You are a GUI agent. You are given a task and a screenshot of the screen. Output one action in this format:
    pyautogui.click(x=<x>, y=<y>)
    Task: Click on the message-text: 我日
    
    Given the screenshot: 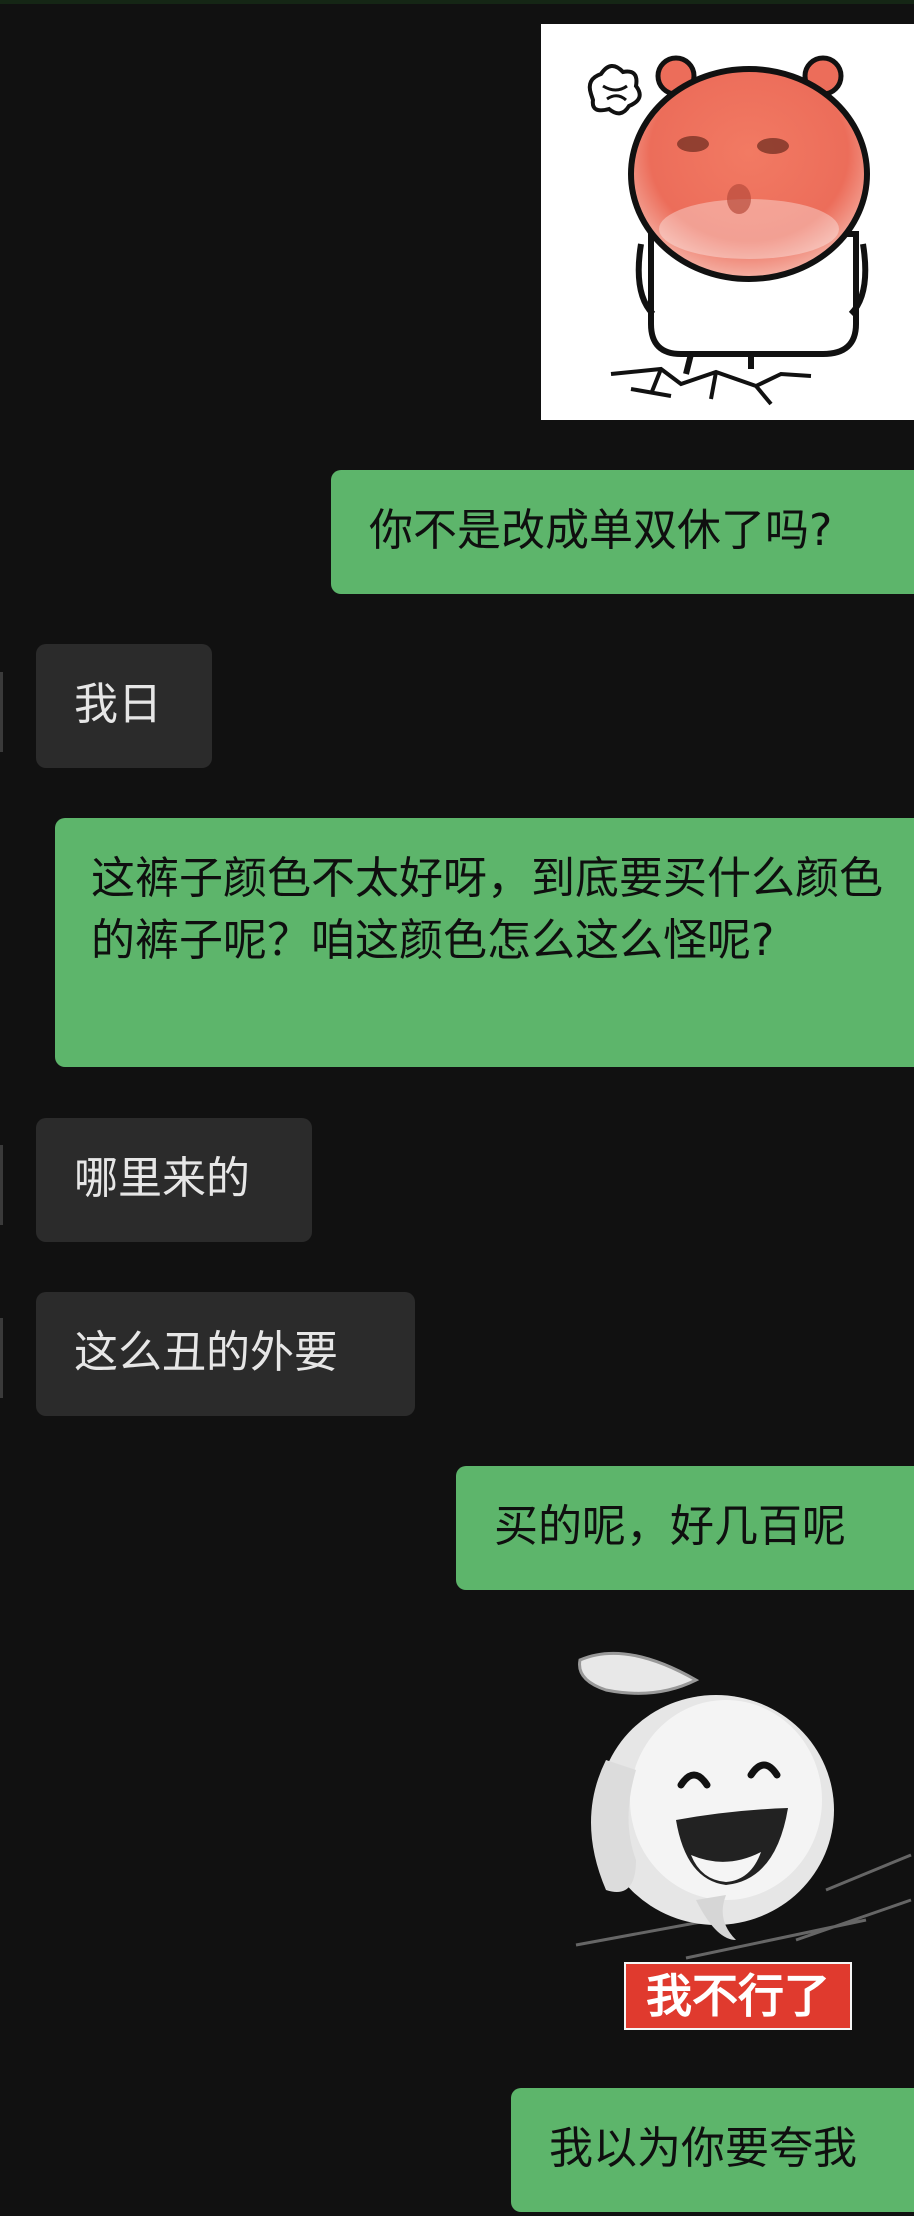 What is the action you would take?
    pyautogui.click(x=118, y=704)
    